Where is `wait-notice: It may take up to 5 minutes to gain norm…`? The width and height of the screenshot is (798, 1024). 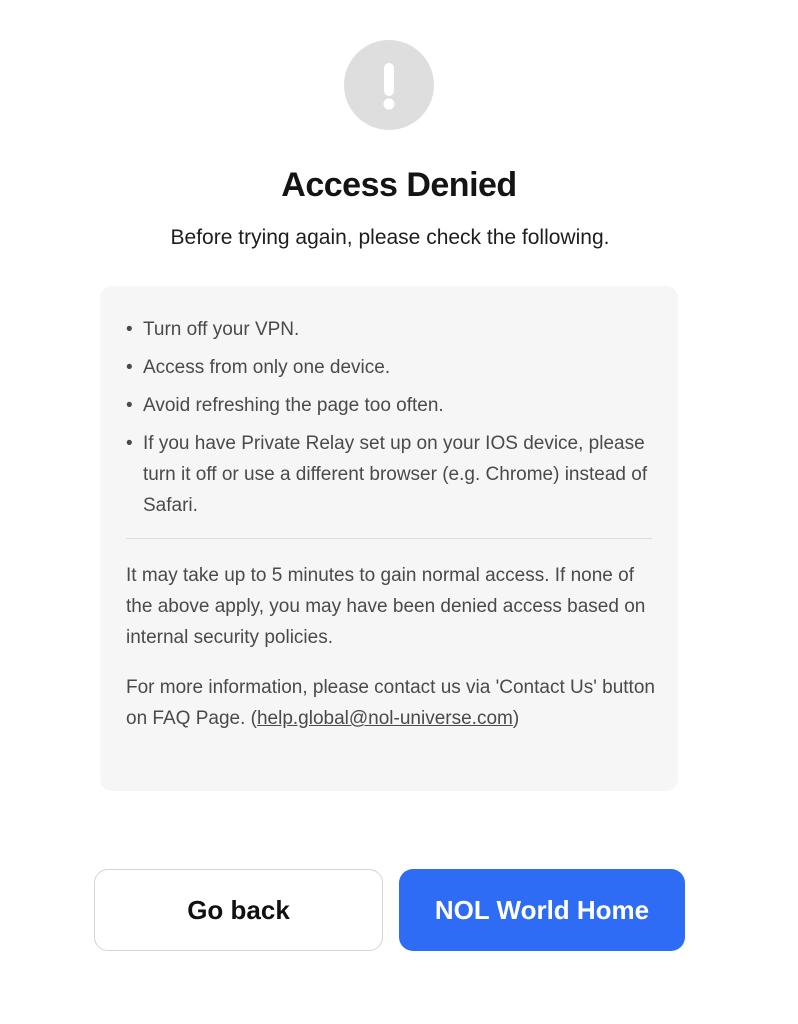 wait-notice: It may take up to 5 minutes to gain norm… is located at coordinates (386, 606).